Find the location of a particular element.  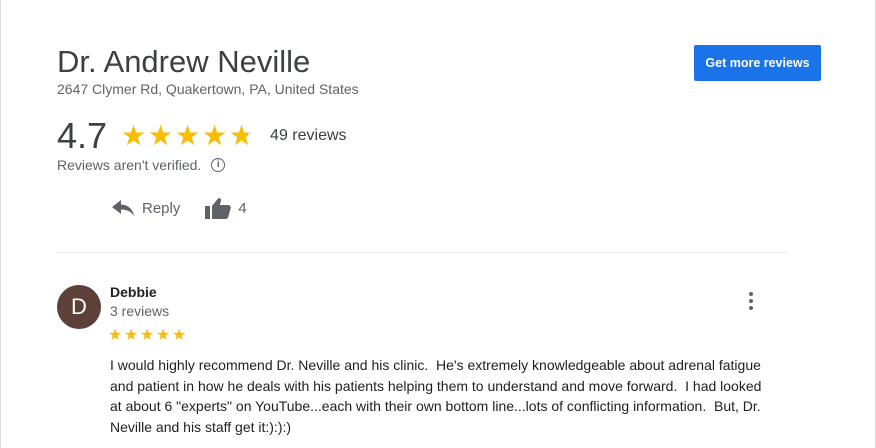

reply-button: Reply is located at coordinates (146, 208).